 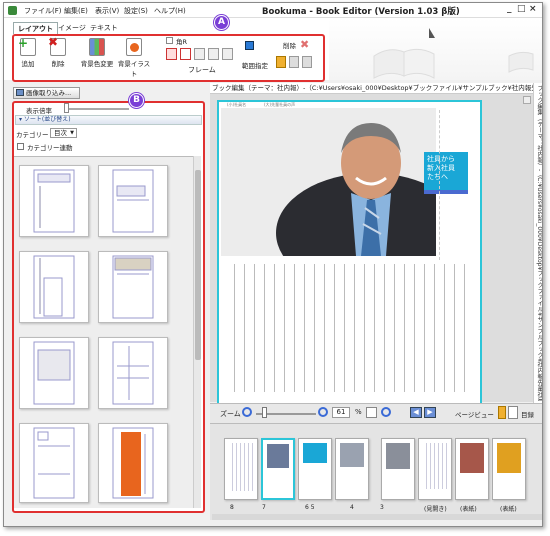 I want to click on film-label-3: 3, so click(x=382, y=507).